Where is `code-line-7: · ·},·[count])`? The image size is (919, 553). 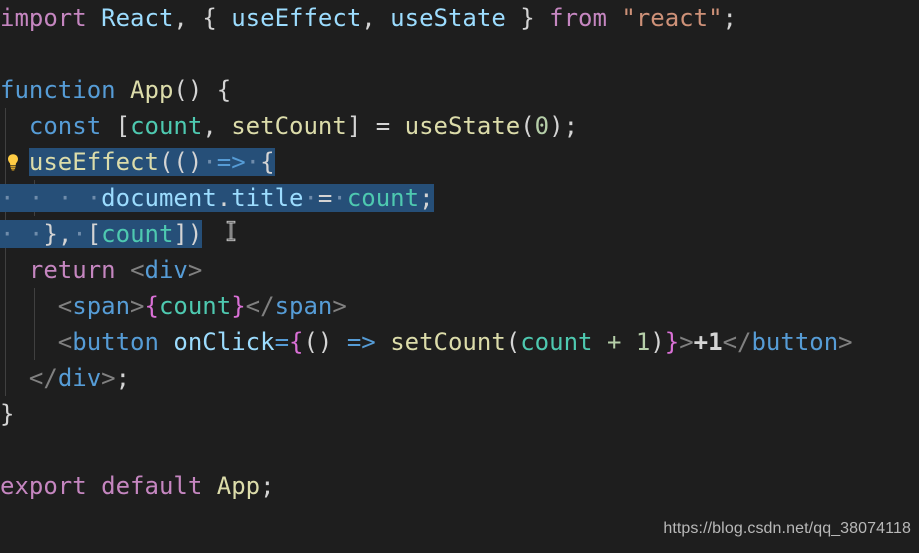 code-line-7: · ·},·[count]) is located at coordinates (459, 234).